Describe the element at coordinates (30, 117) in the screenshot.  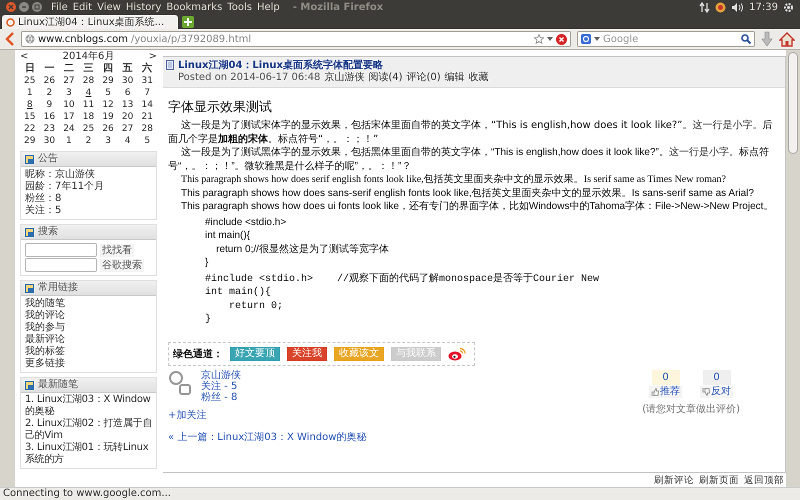
I see `calendar-day: 15` at that location.